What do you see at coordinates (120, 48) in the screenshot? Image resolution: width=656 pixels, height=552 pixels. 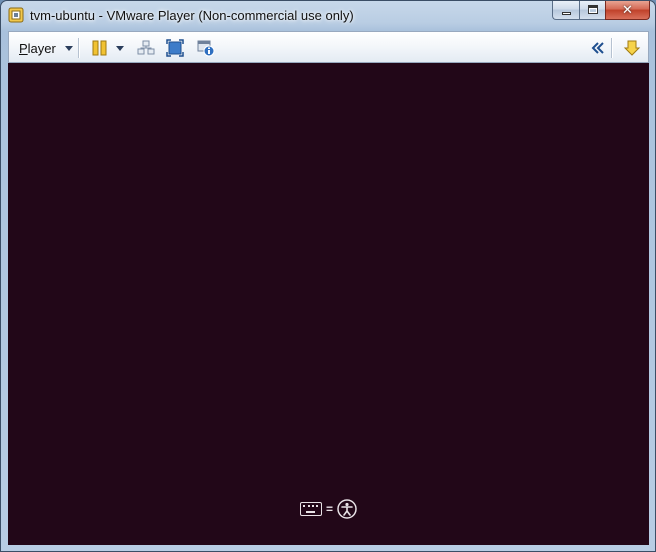 I see `pause-dropdown-arrow-icon` at bounding box center [120, 48].